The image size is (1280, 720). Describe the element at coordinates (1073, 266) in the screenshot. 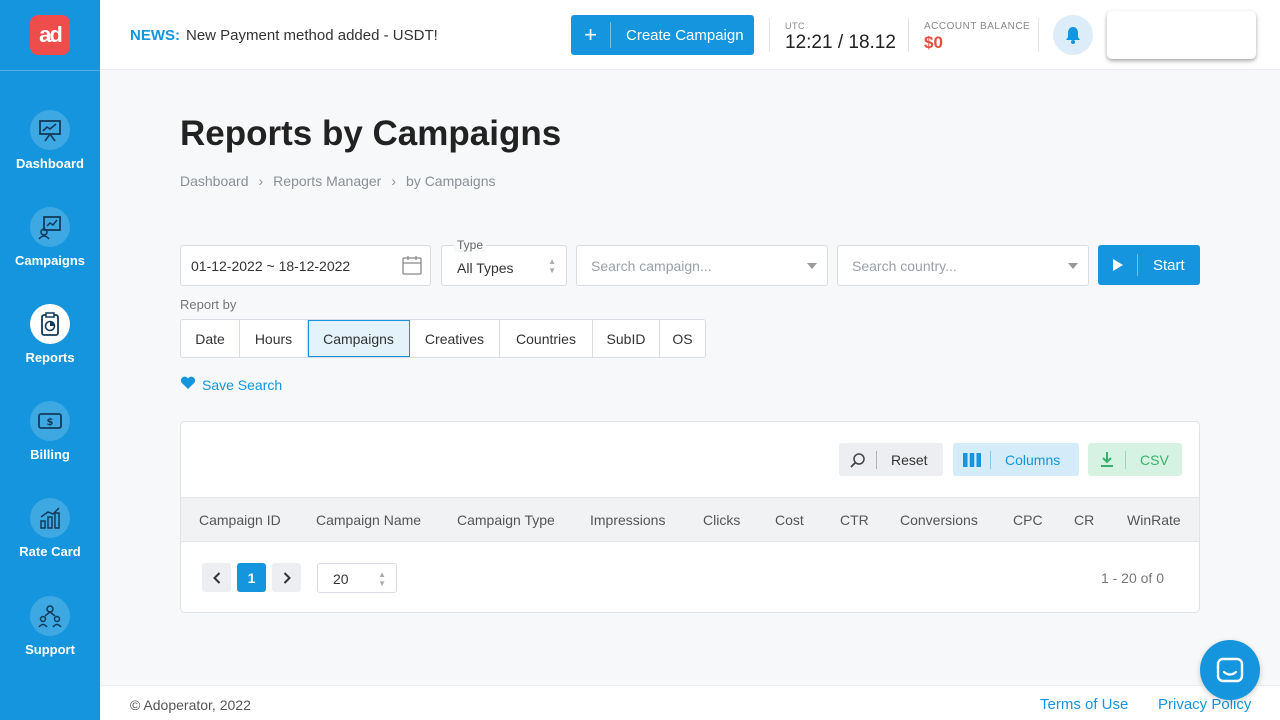

I see `chevron-down-icon` at that location.